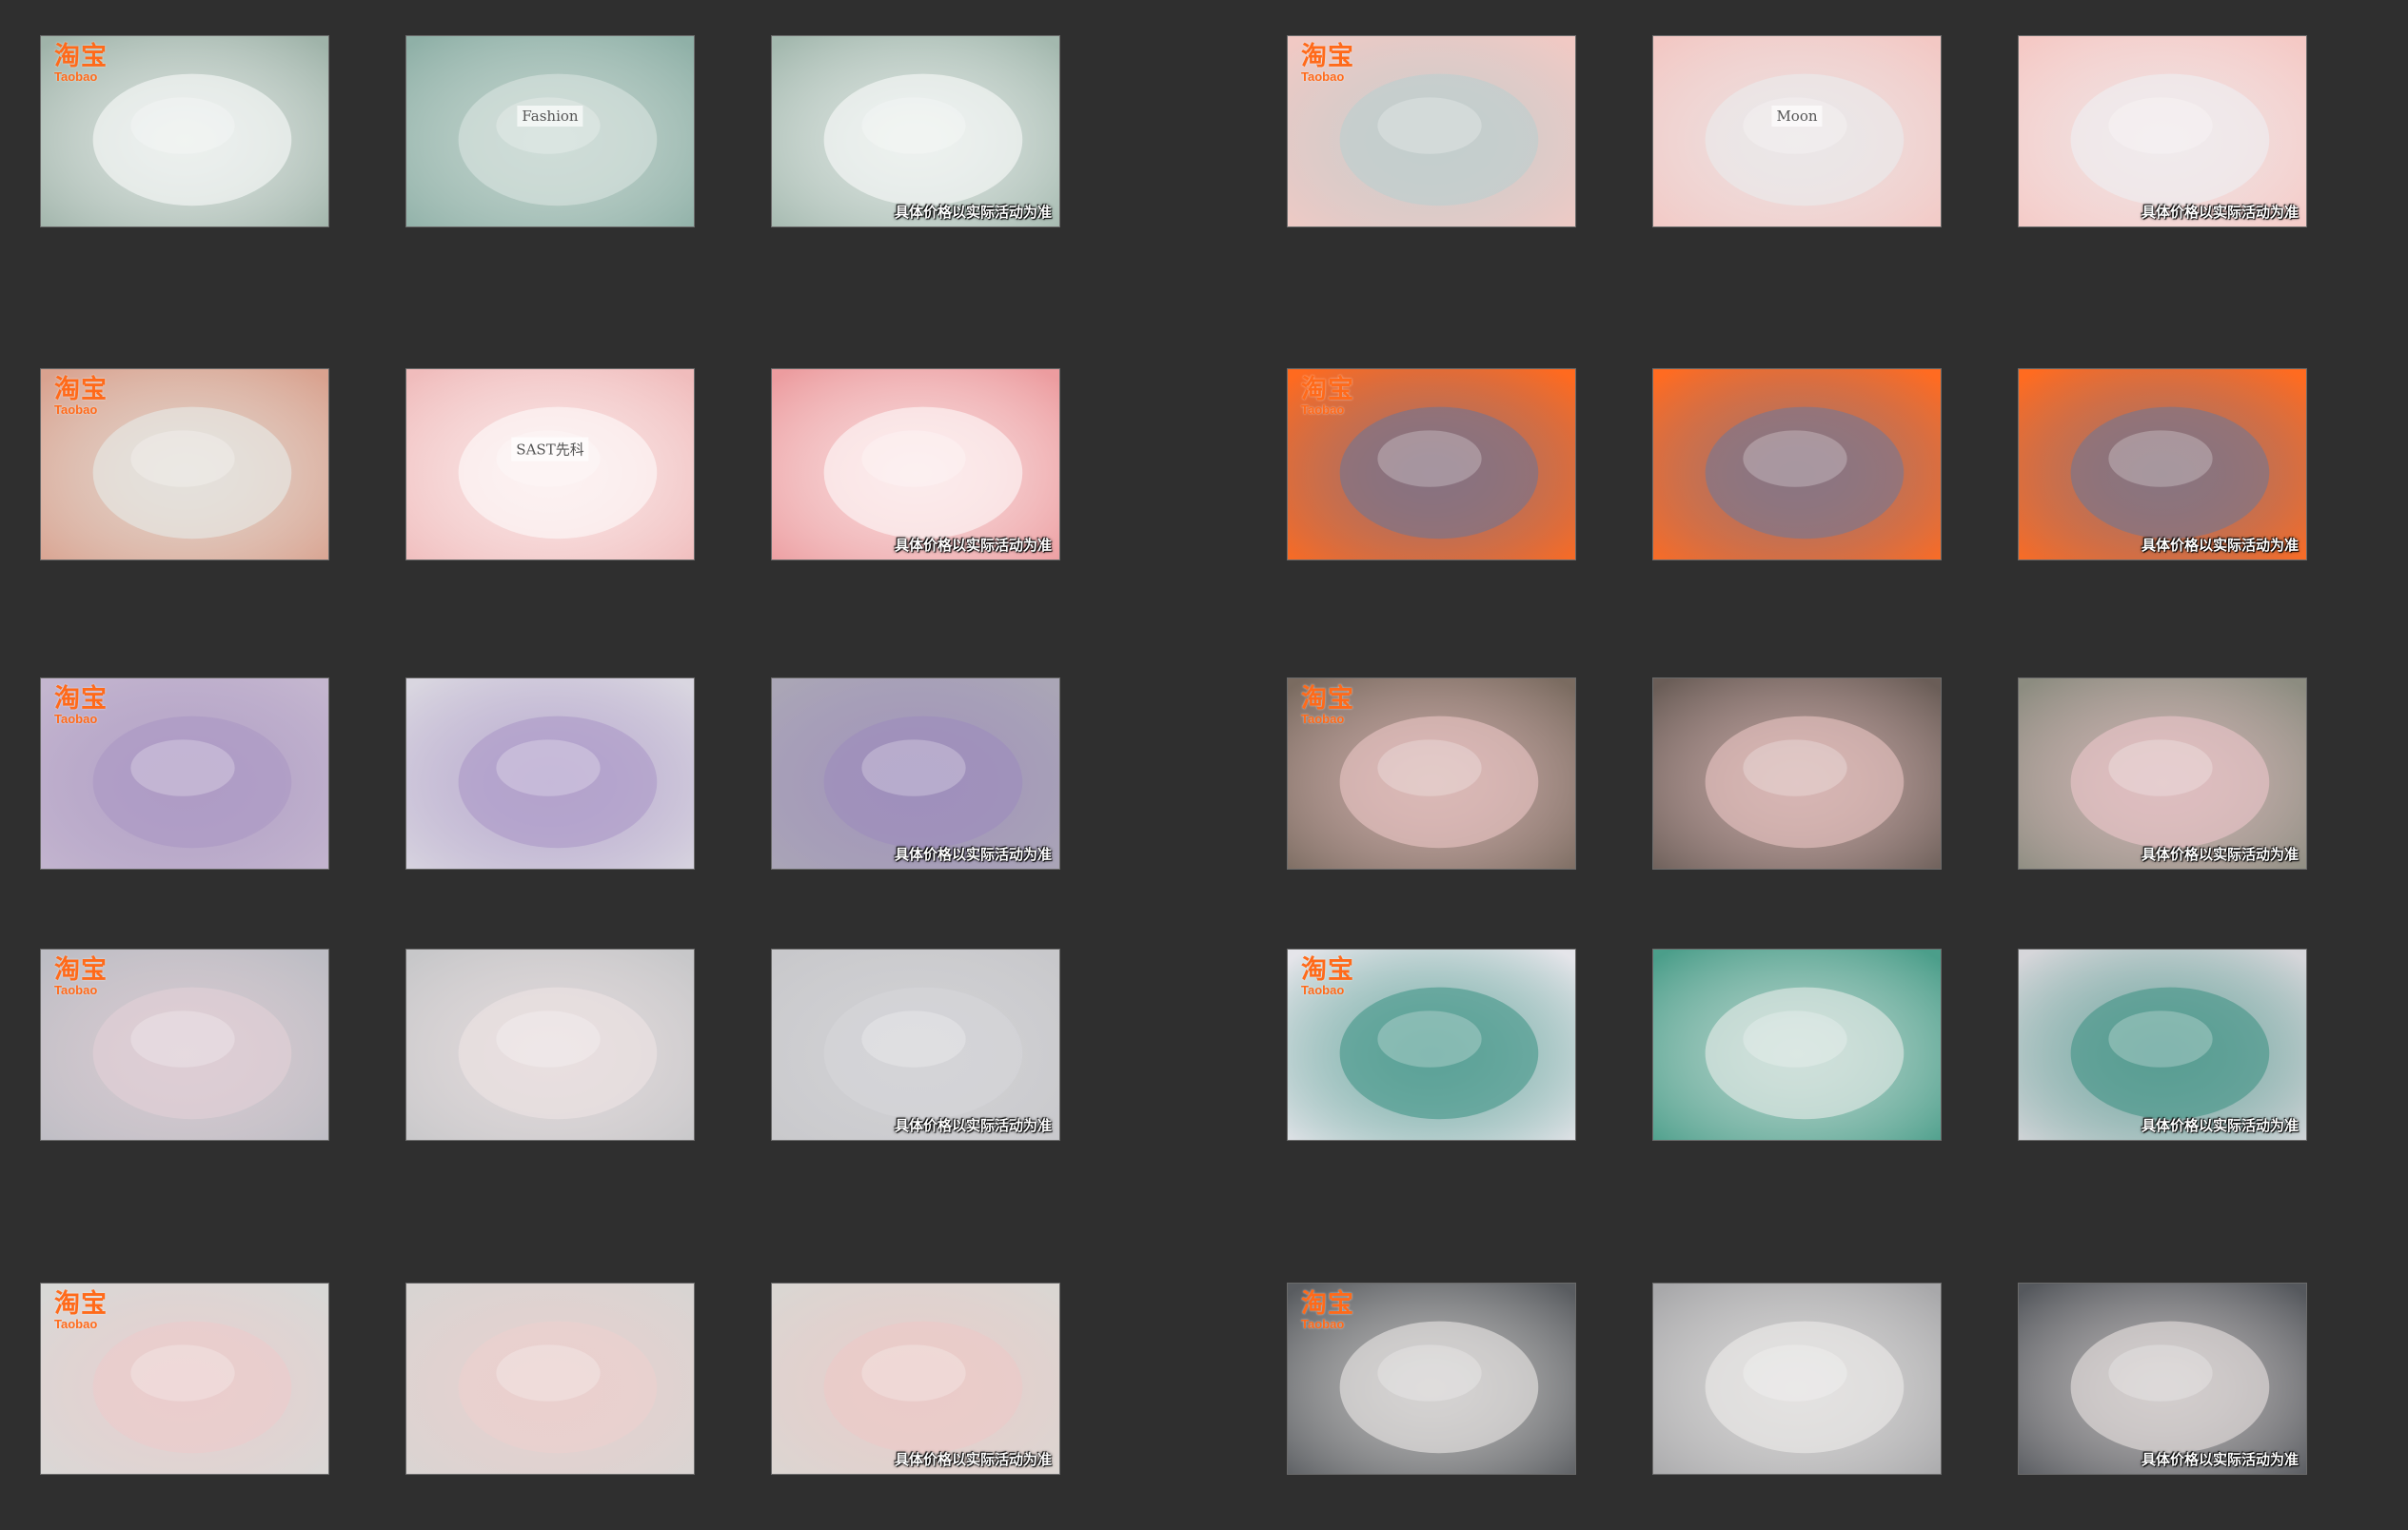  I want to click on product-thumbnail-r2c5, so click(1797, 464).